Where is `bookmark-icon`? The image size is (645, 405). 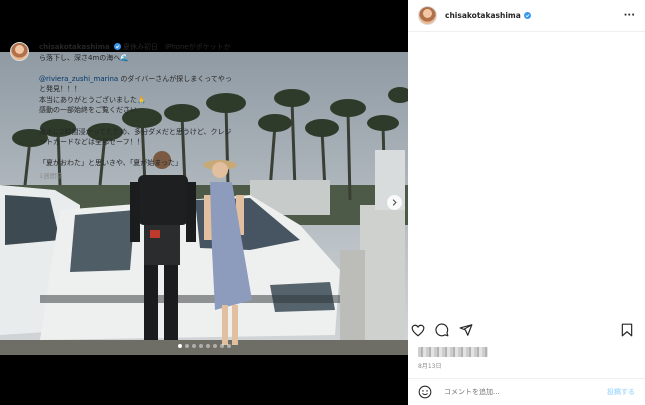 bookmark-icon is located at coordinates (627, 330).